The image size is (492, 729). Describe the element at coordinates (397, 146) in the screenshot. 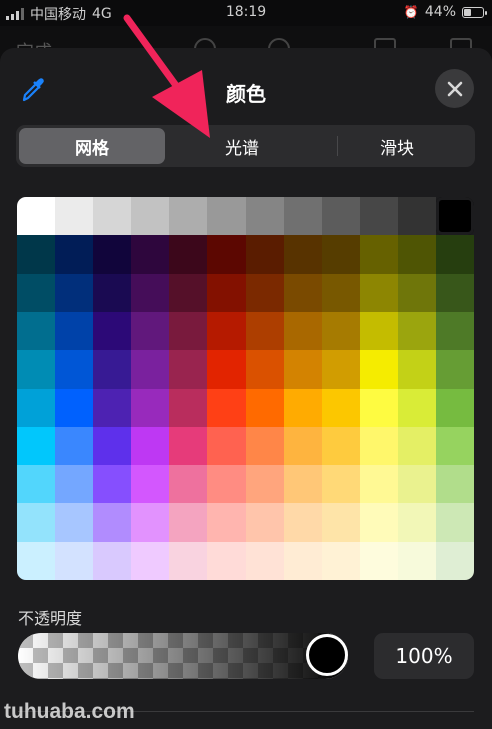

I see `tab-sliders: 滑块` at that location.